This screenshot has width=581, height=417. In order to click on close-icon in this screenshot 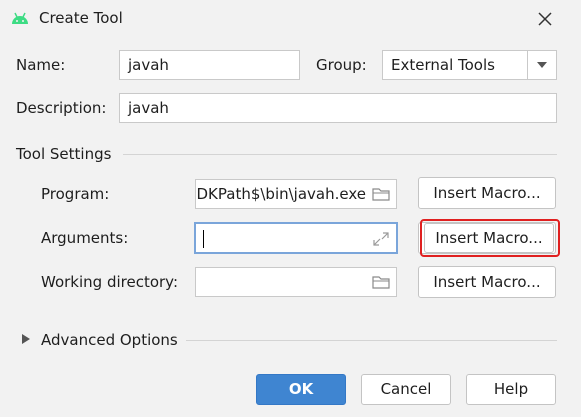, I will do `click(545, 19)`.